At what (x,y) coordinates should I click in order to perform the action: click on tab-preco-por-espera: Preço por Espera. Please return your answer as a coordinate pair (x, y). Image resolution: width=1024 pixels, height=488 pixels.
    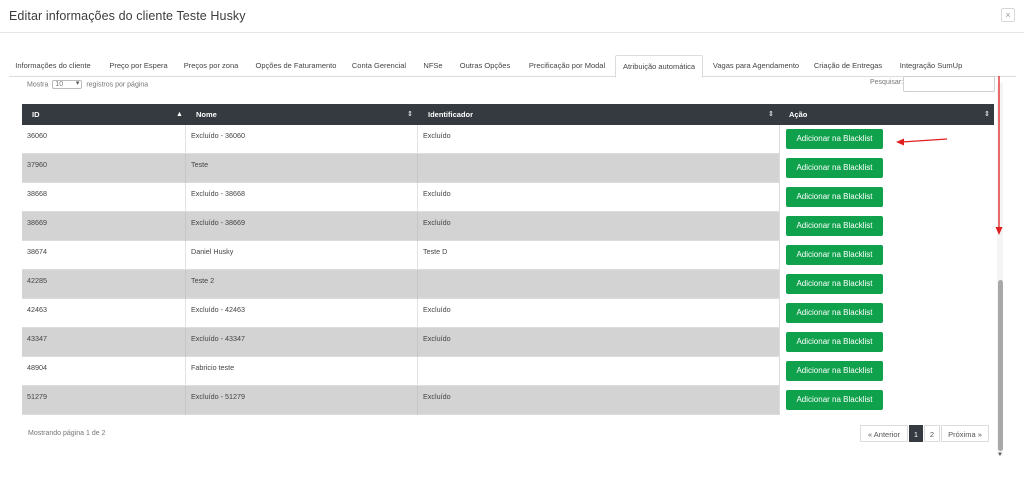
    Looking at the image, I should click on (138, 66).